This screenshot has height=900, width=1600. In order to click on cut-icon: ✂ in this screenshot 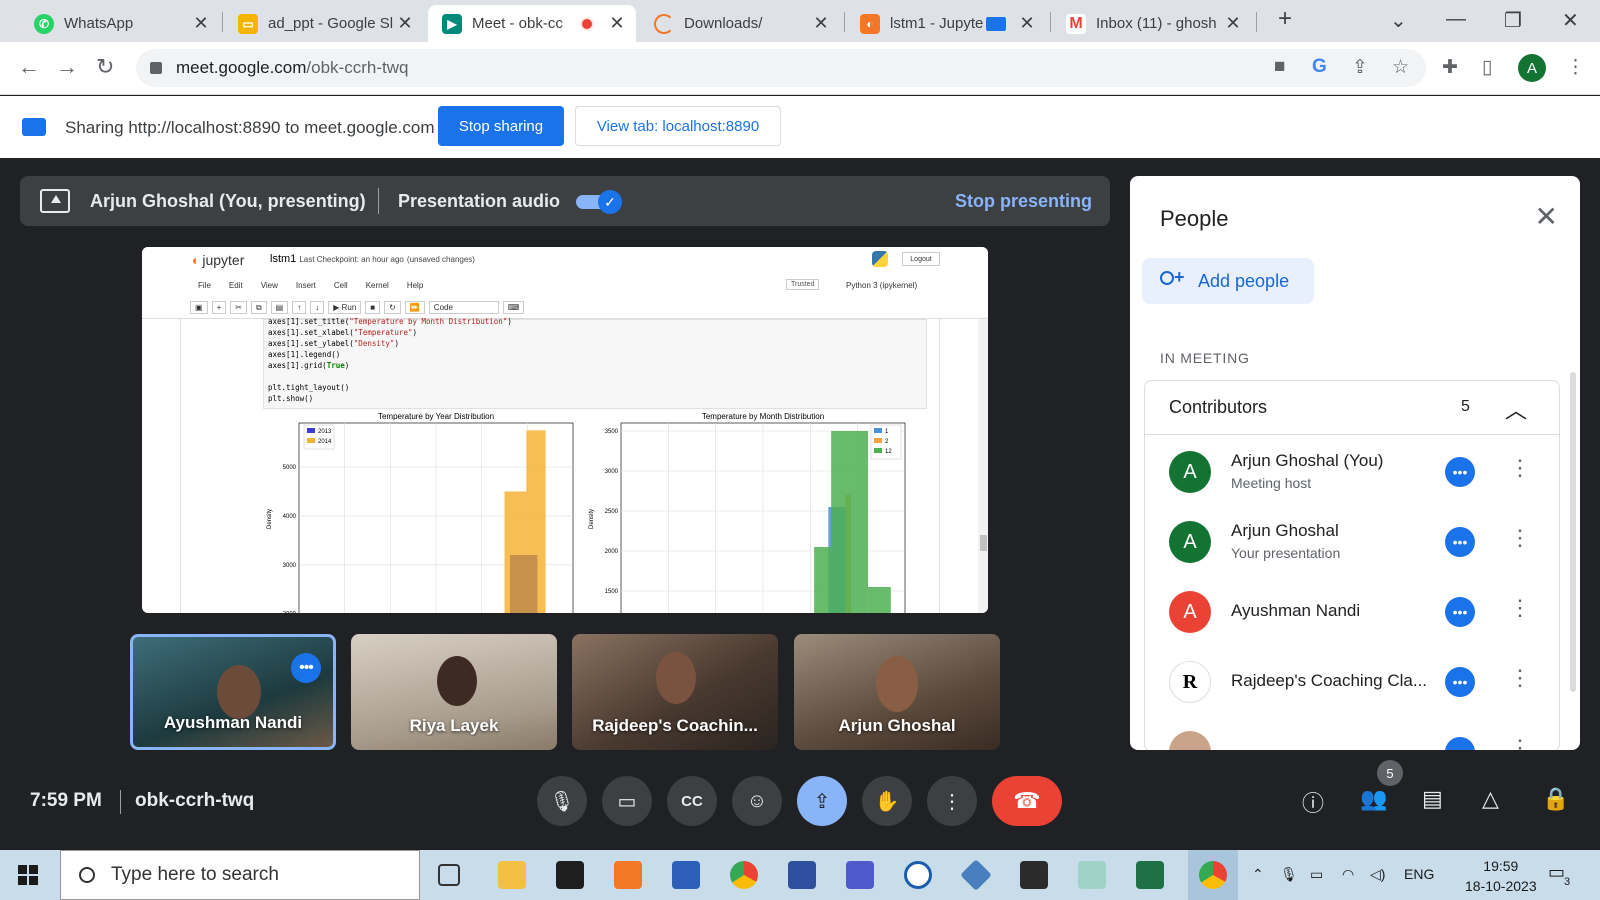, I will do `click(238, 307)`.